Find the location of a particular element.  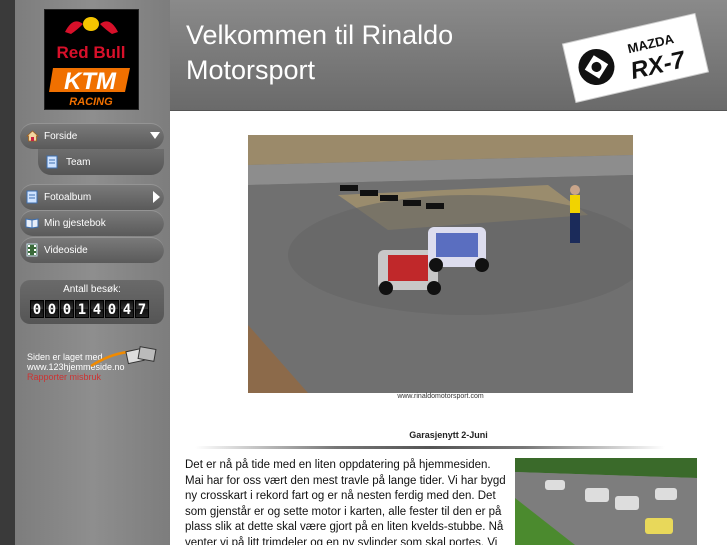

swoosh-icon is located at coordinates (123, 357).